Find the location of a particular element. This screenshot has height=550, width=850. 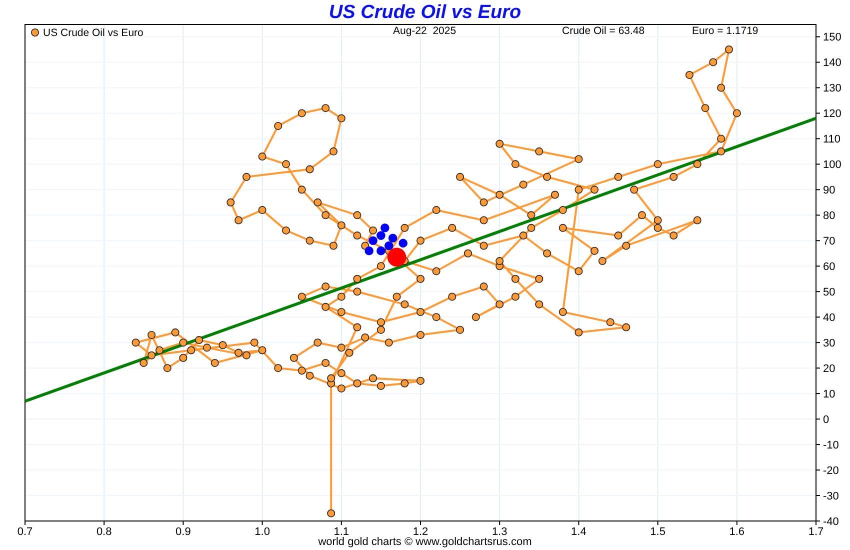

tick-label: 20 is located at coordinates (829, 369).